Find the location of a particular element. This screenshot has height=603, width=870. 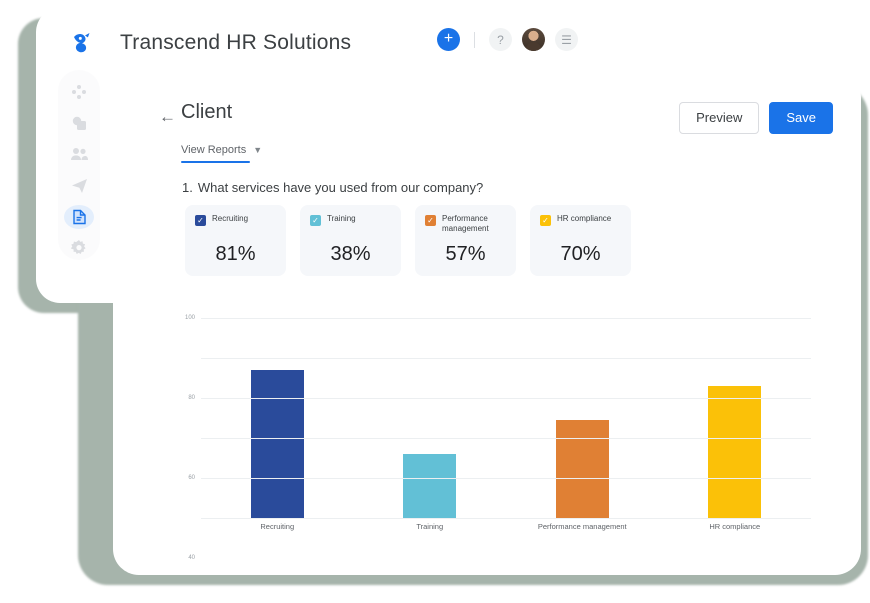

chart-gridline: 40 is located at coordinates (499, 499).